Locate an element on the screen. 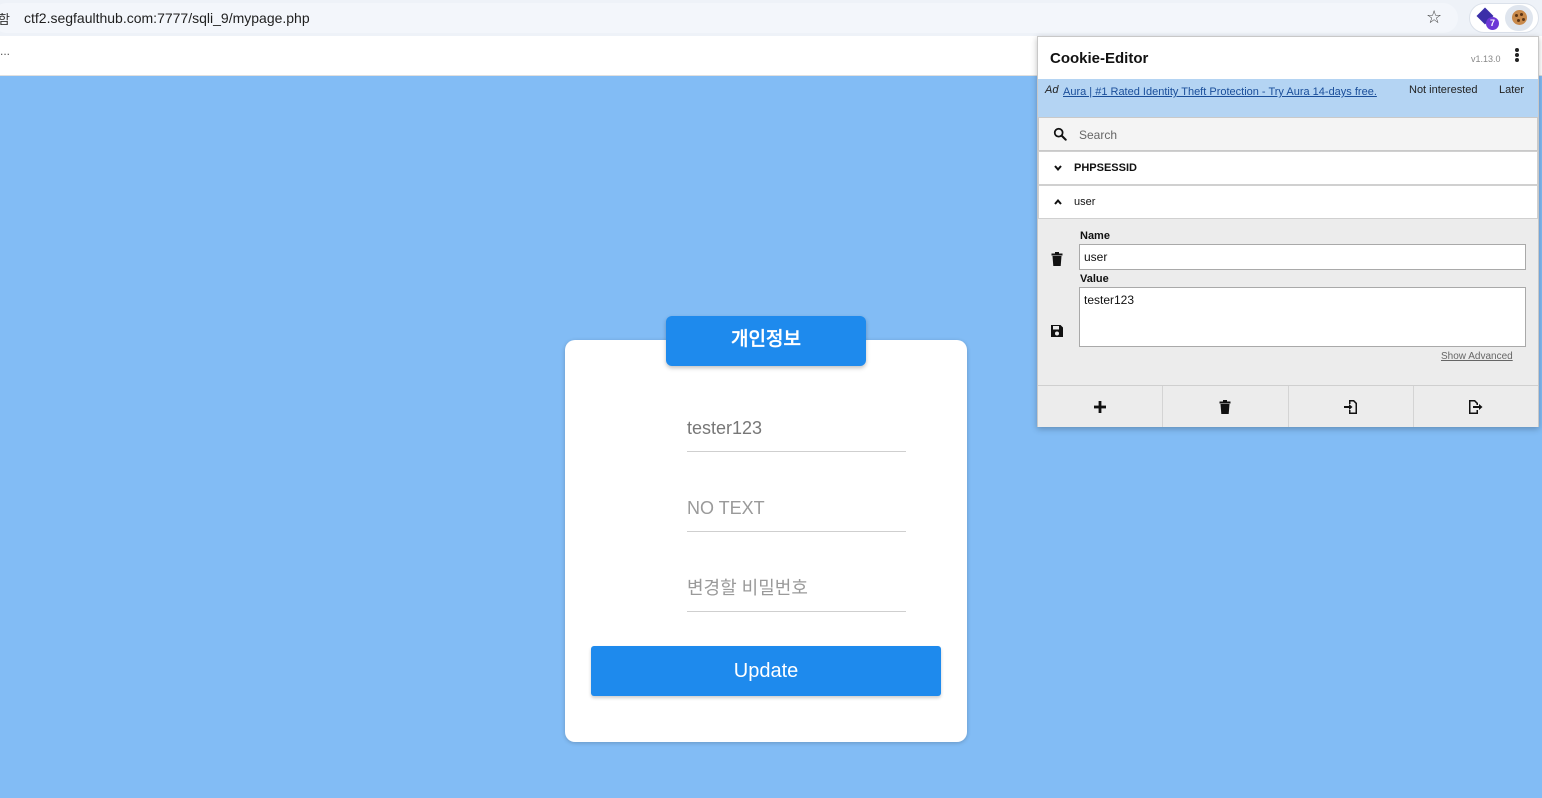  export-icon is located at coordinates (1475, 406).